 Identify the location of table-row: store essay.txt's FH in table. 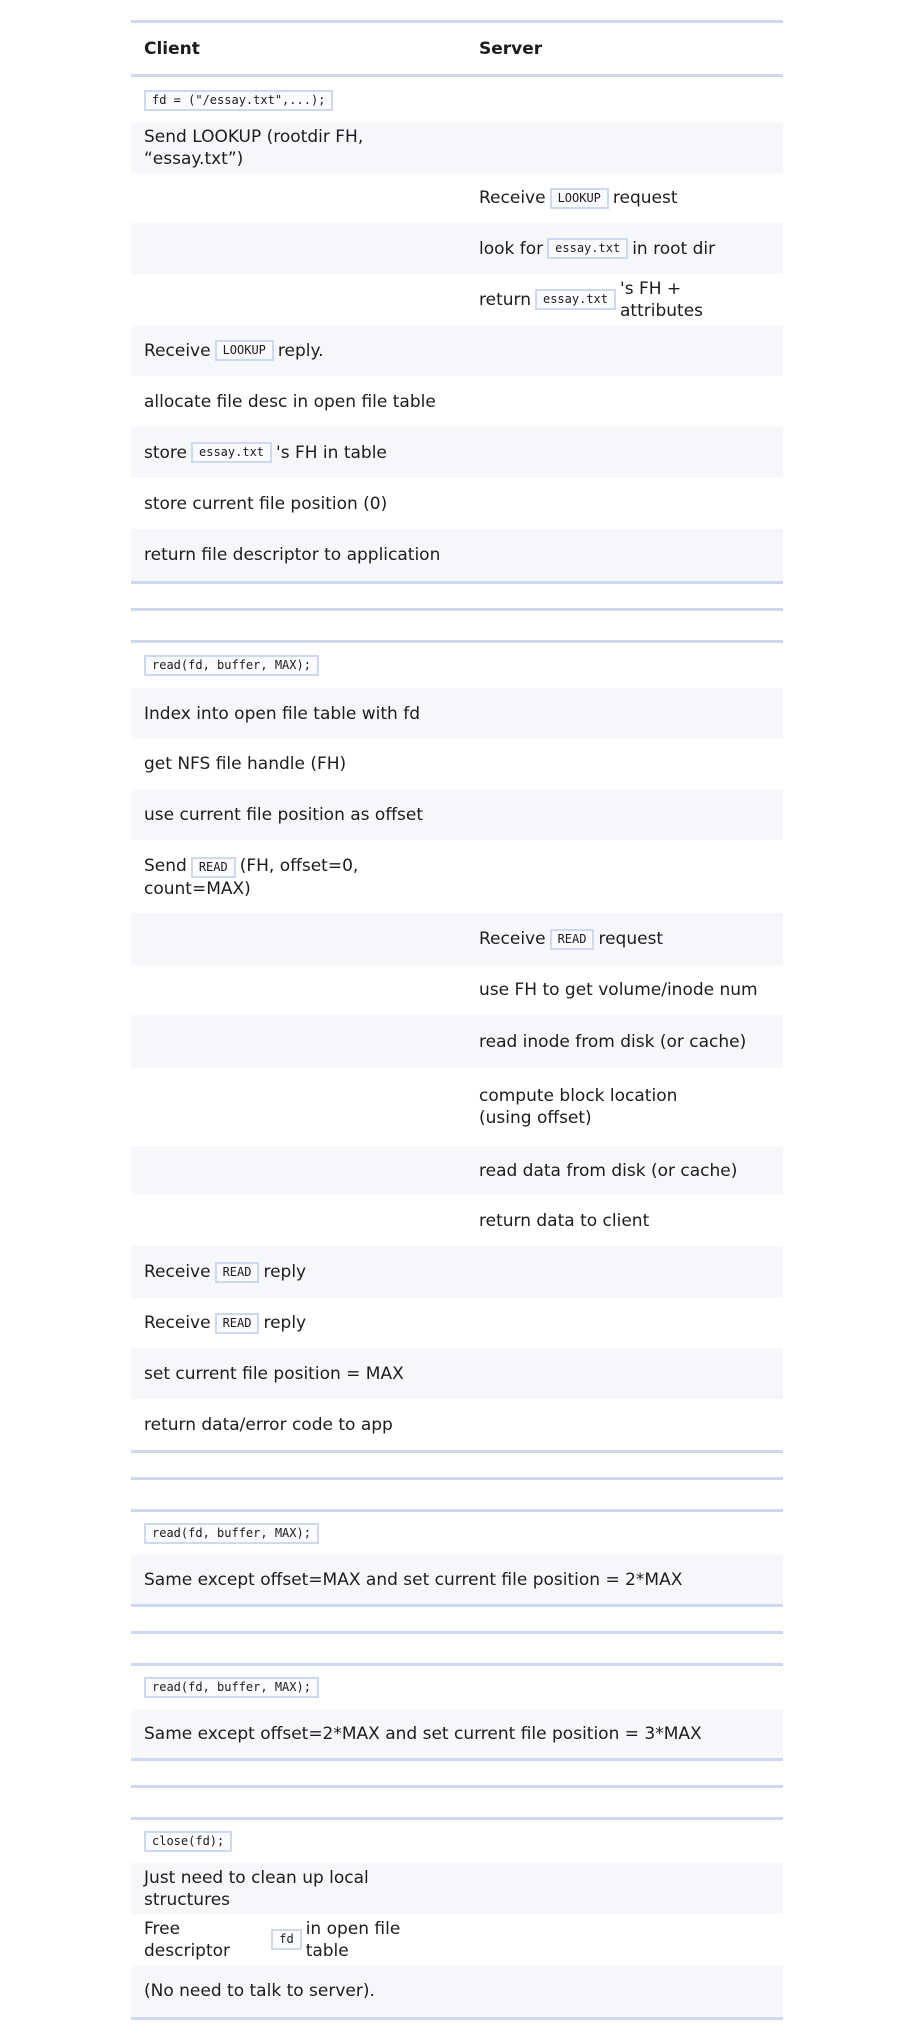
(457, 452).